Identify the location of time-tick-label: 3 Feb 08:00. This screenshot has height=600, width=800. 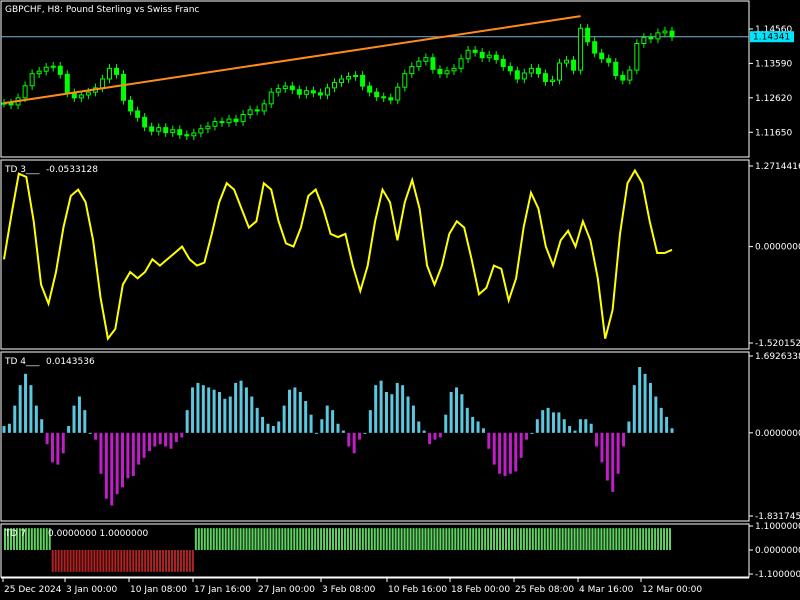
(349, 590).